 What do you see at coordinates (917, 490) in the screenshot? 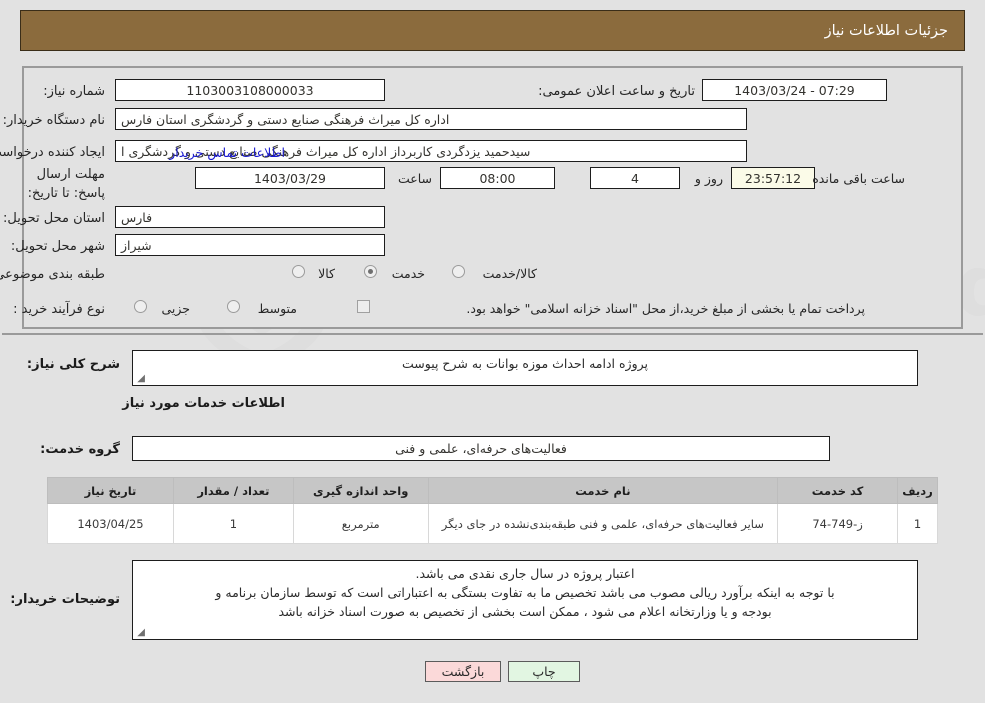
I see `th-row: ردیف` at bounding box center [917, 490].